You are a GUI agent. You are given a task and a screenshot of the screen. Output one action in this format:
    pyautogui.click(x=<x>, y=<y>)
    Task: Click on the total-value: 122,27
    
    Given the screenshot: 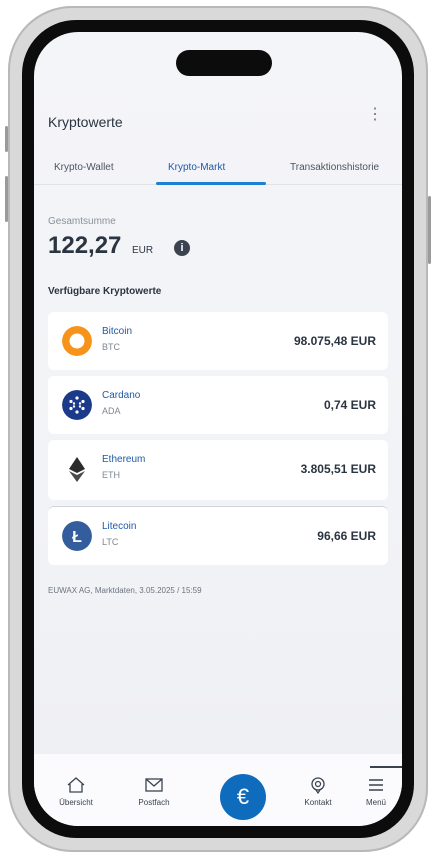 What is the action you would take?
    pyautogui.click(x=85, y=245)
    